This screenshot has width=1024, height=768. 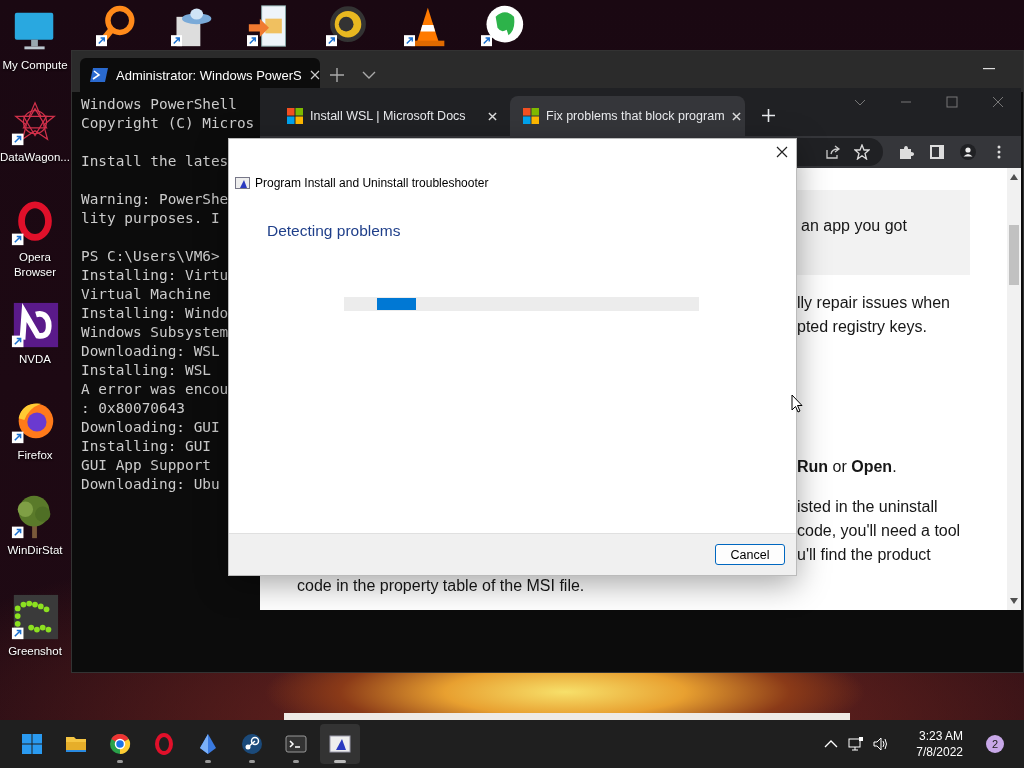 I want to click on notification-badge: 2, so click(x=995, y=744).